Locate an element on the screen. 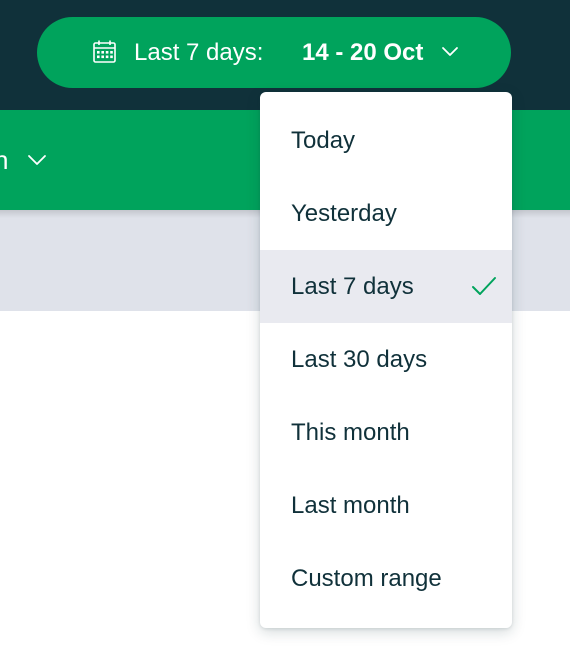 The width and height of the screenshot is (570, 668). dropdown-option-label: Last 7 days is located at coordinates (352, 286).